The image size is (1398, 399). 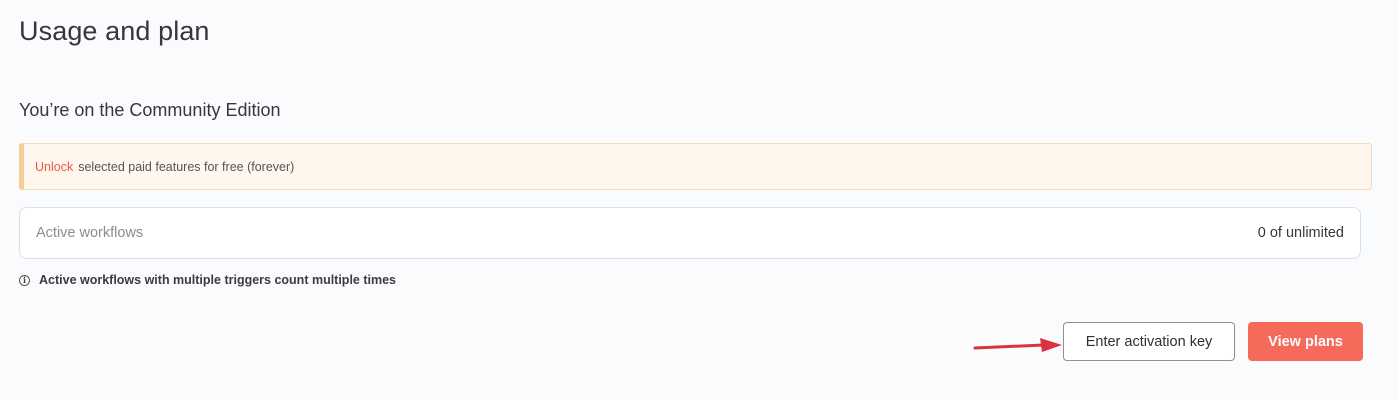 What do you see at coordinates (1305, 341) in the screenshot?
I see `view-plans-button: View plans` at bounding box center [1305, 341].